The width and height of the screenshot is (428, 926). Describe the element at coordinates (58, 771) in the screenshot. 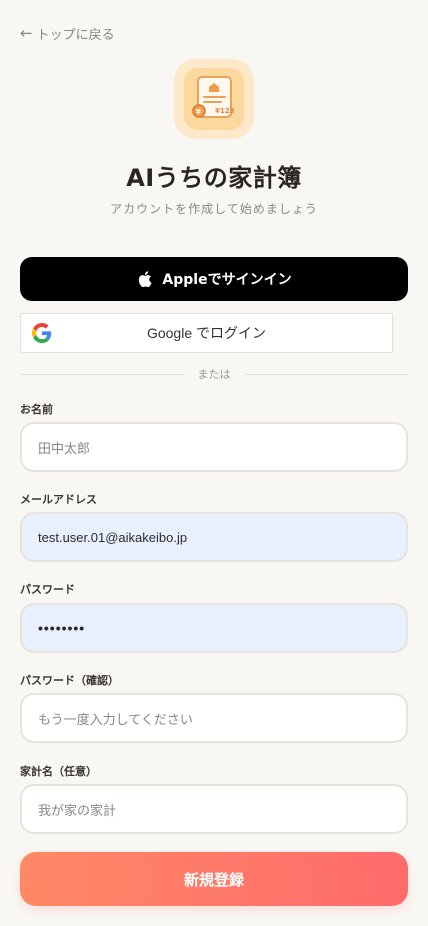

I see `household-label: 家計名（任意）` at that location.